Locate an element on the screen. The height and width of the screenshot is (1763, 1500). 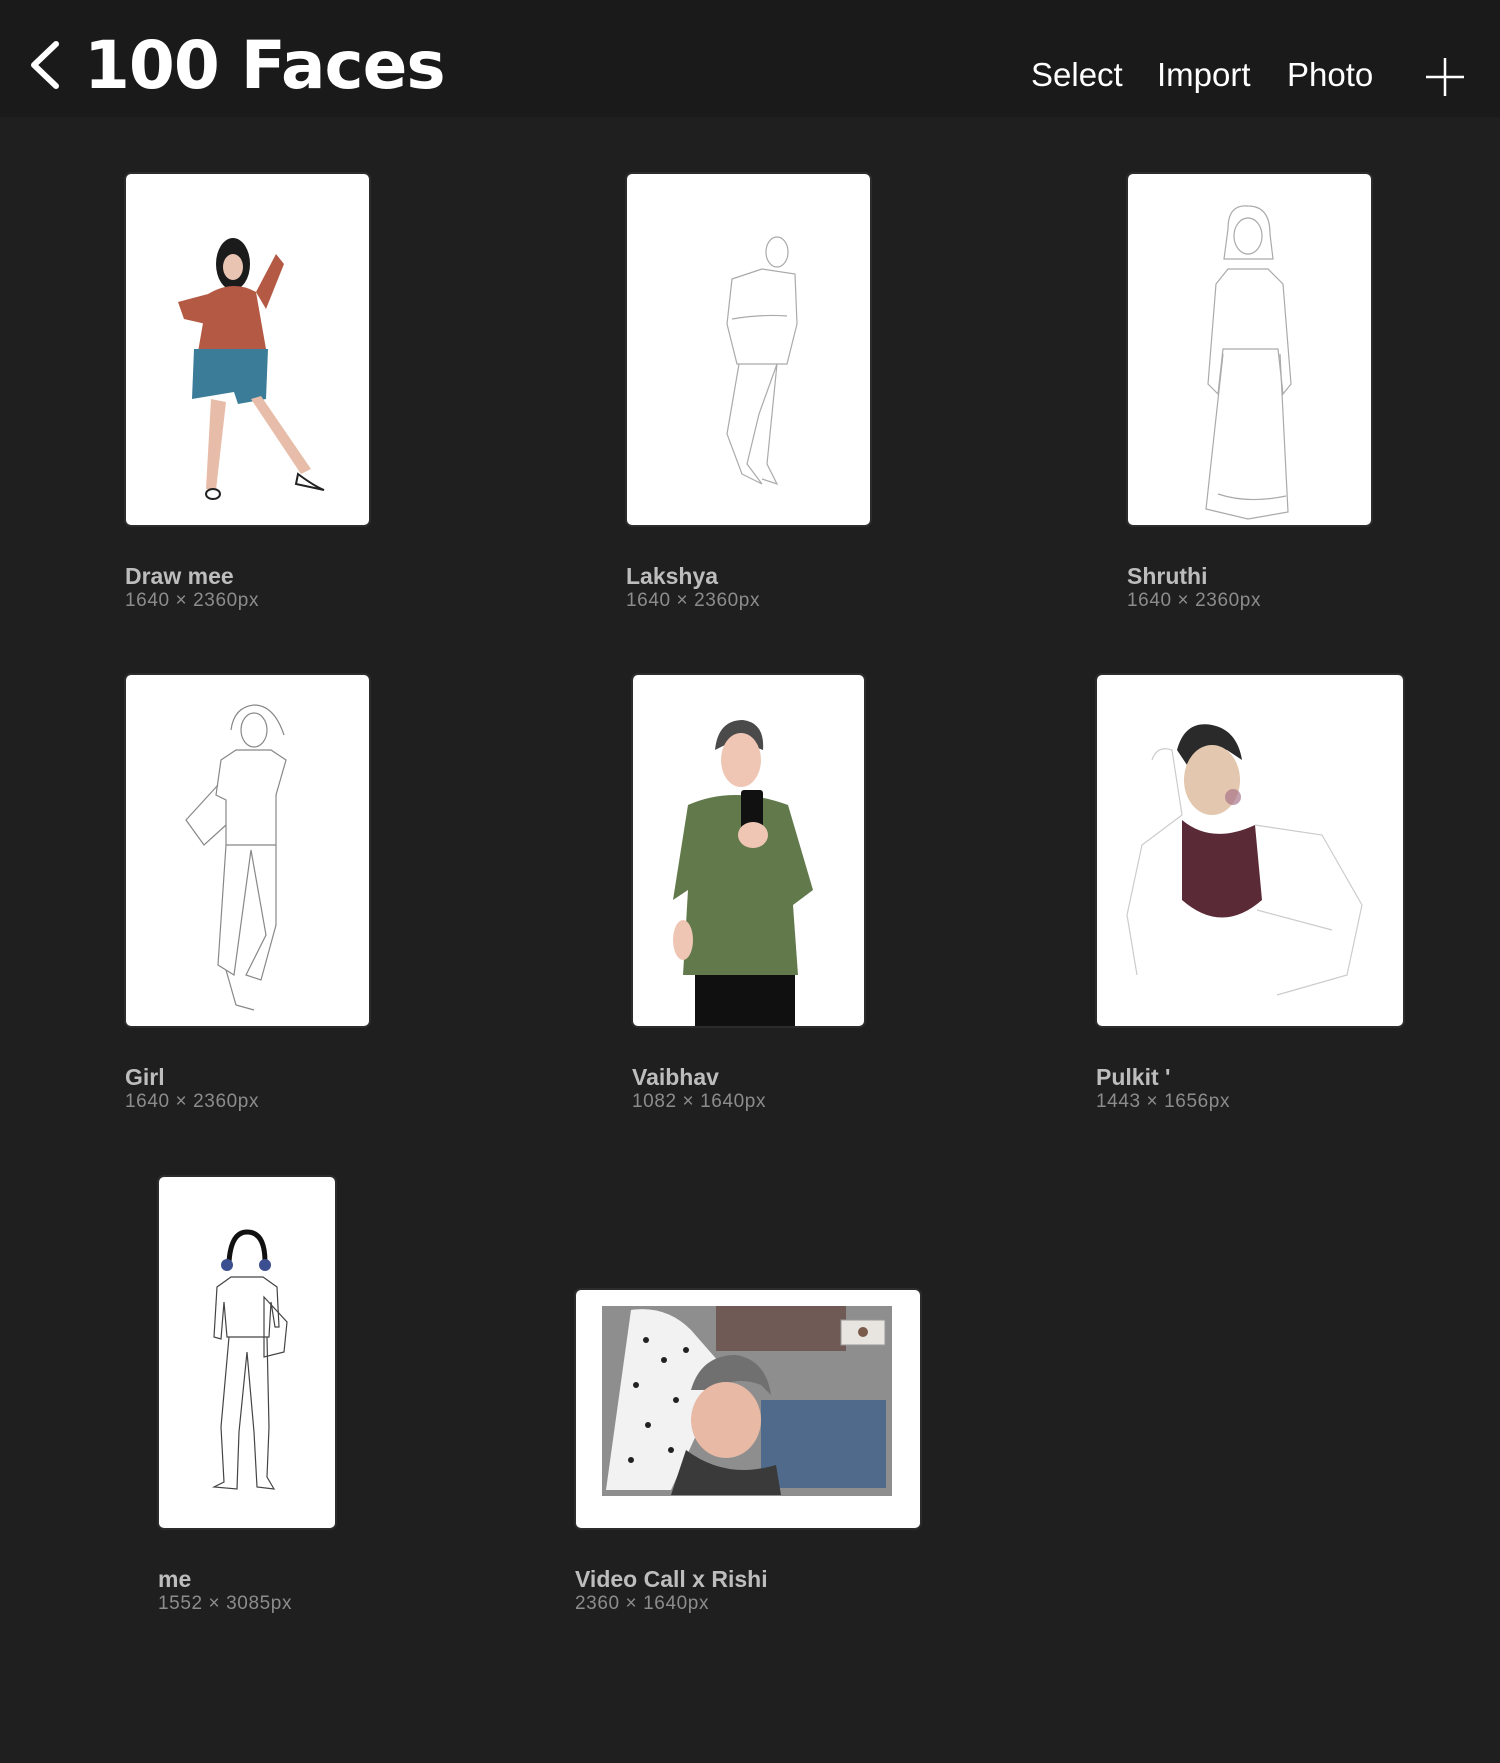
artwork-dimensions: 1552 × 3085px is located at coordinates (225, 1603).